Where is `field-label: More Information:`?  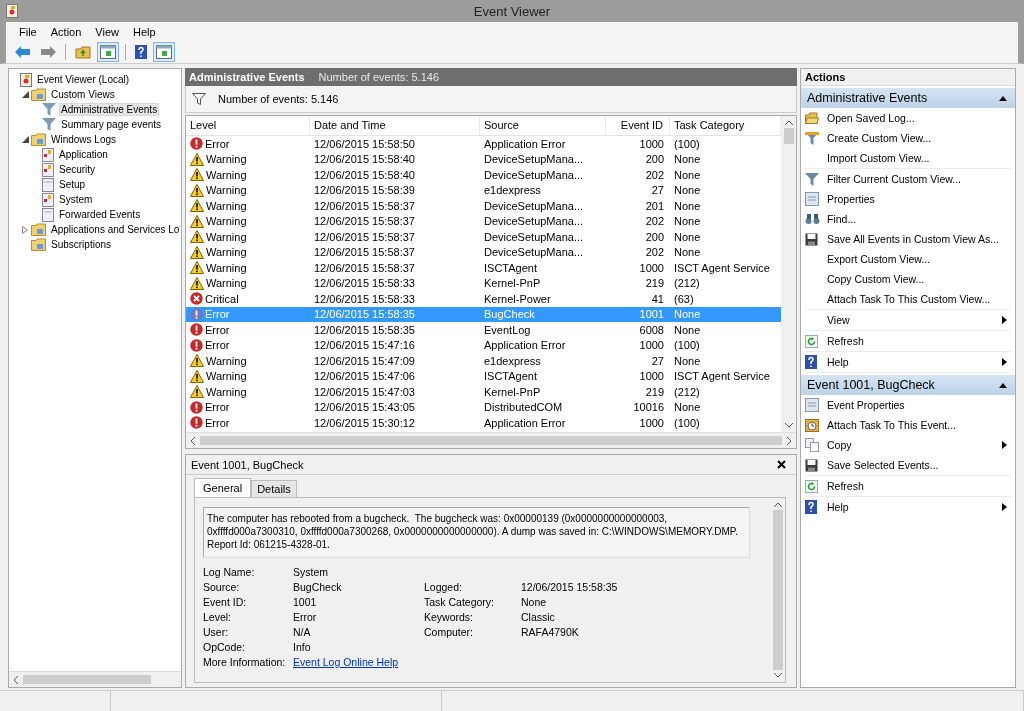 field-label: More Information: is located at coordinates (244, 662).